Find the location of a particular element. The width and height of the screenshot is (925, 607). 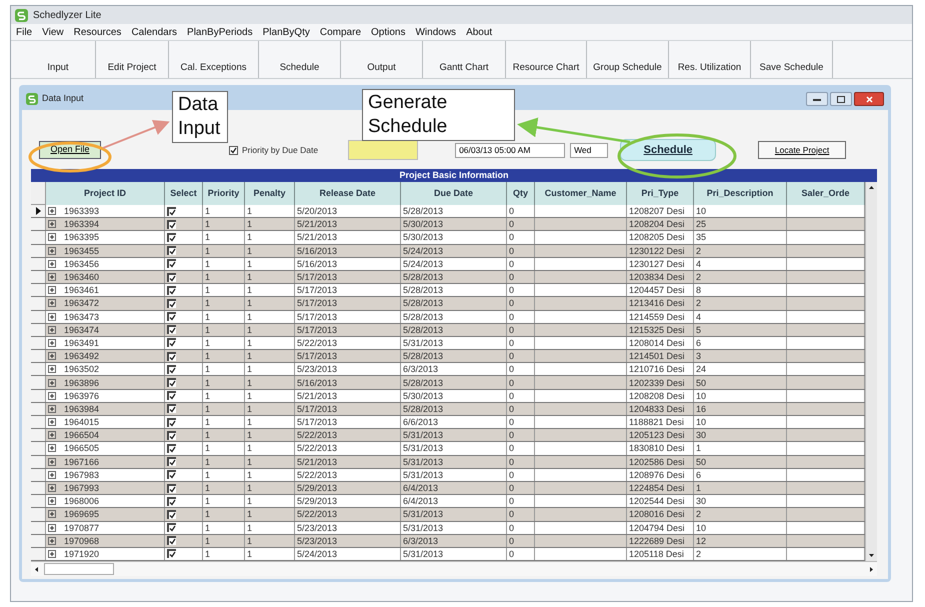

menu-item: Options is located at coordinates (388, 32).